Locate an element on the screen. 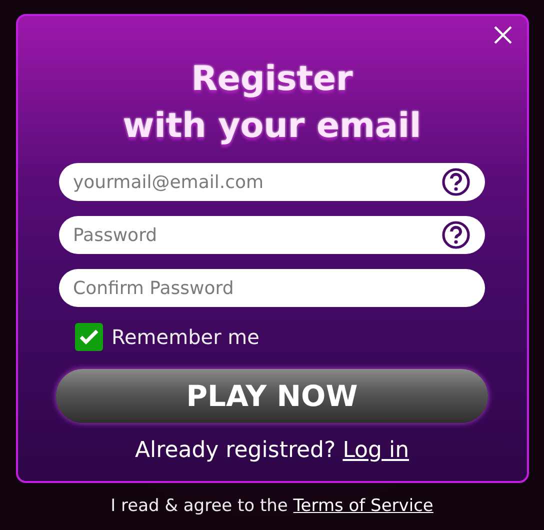  check-icon is located at coordinates (88, 337).